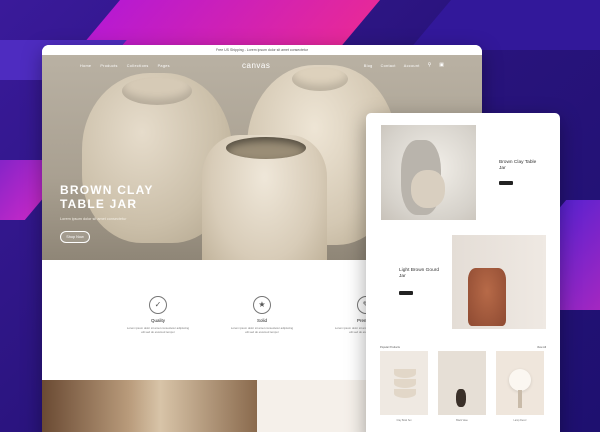 This screenshot has height=432, width=600. Describe the element at coordinates (390, 347) in the screenshot. I see `section-title: Popular Products` at that location.